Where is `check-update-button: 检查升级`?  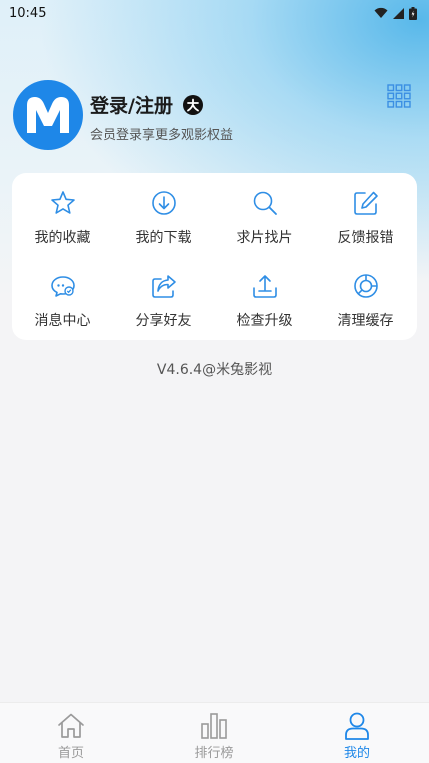 check-update-button: 检查升级 is located at coordinates (264, 297).